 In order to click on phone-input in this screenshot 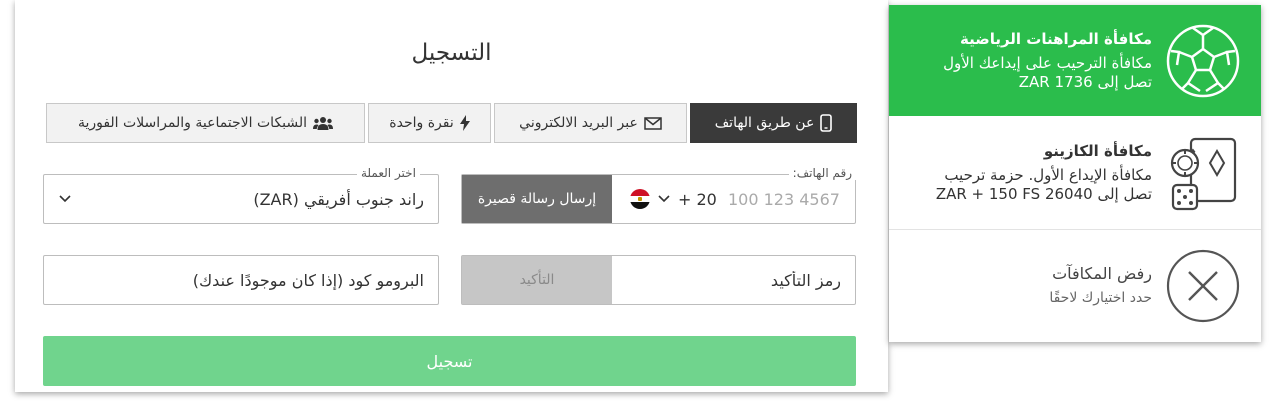, I will do `click(785, 199)`.